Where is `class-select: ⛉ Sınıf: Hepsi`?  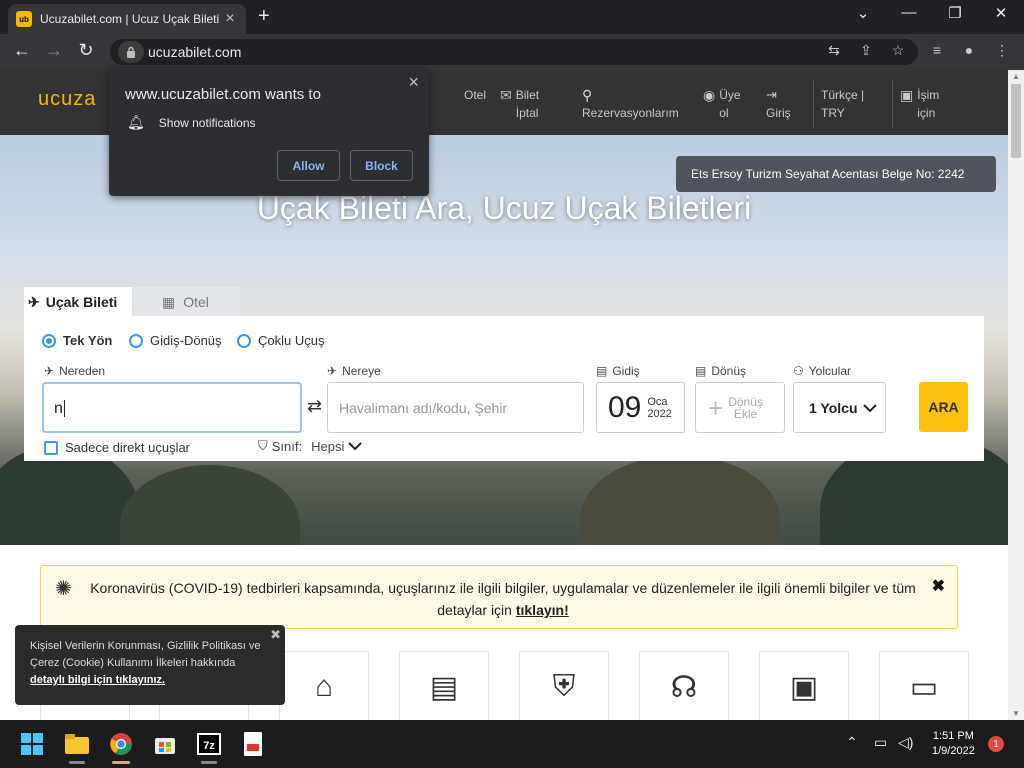
class-select: ⛉ Sınıf: Hepsi is located at coordinates (310, 446).